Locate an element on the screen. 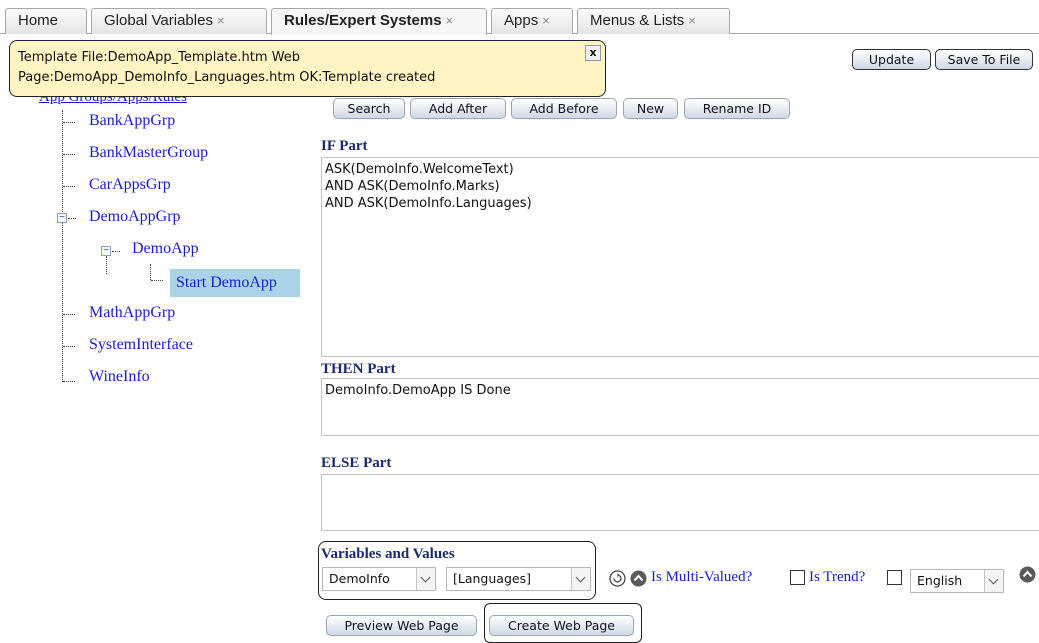 This screenshot has width=1039, height=643. tree-item-start-demoapp: Start DemoApp is located at coordinates (235, 283).